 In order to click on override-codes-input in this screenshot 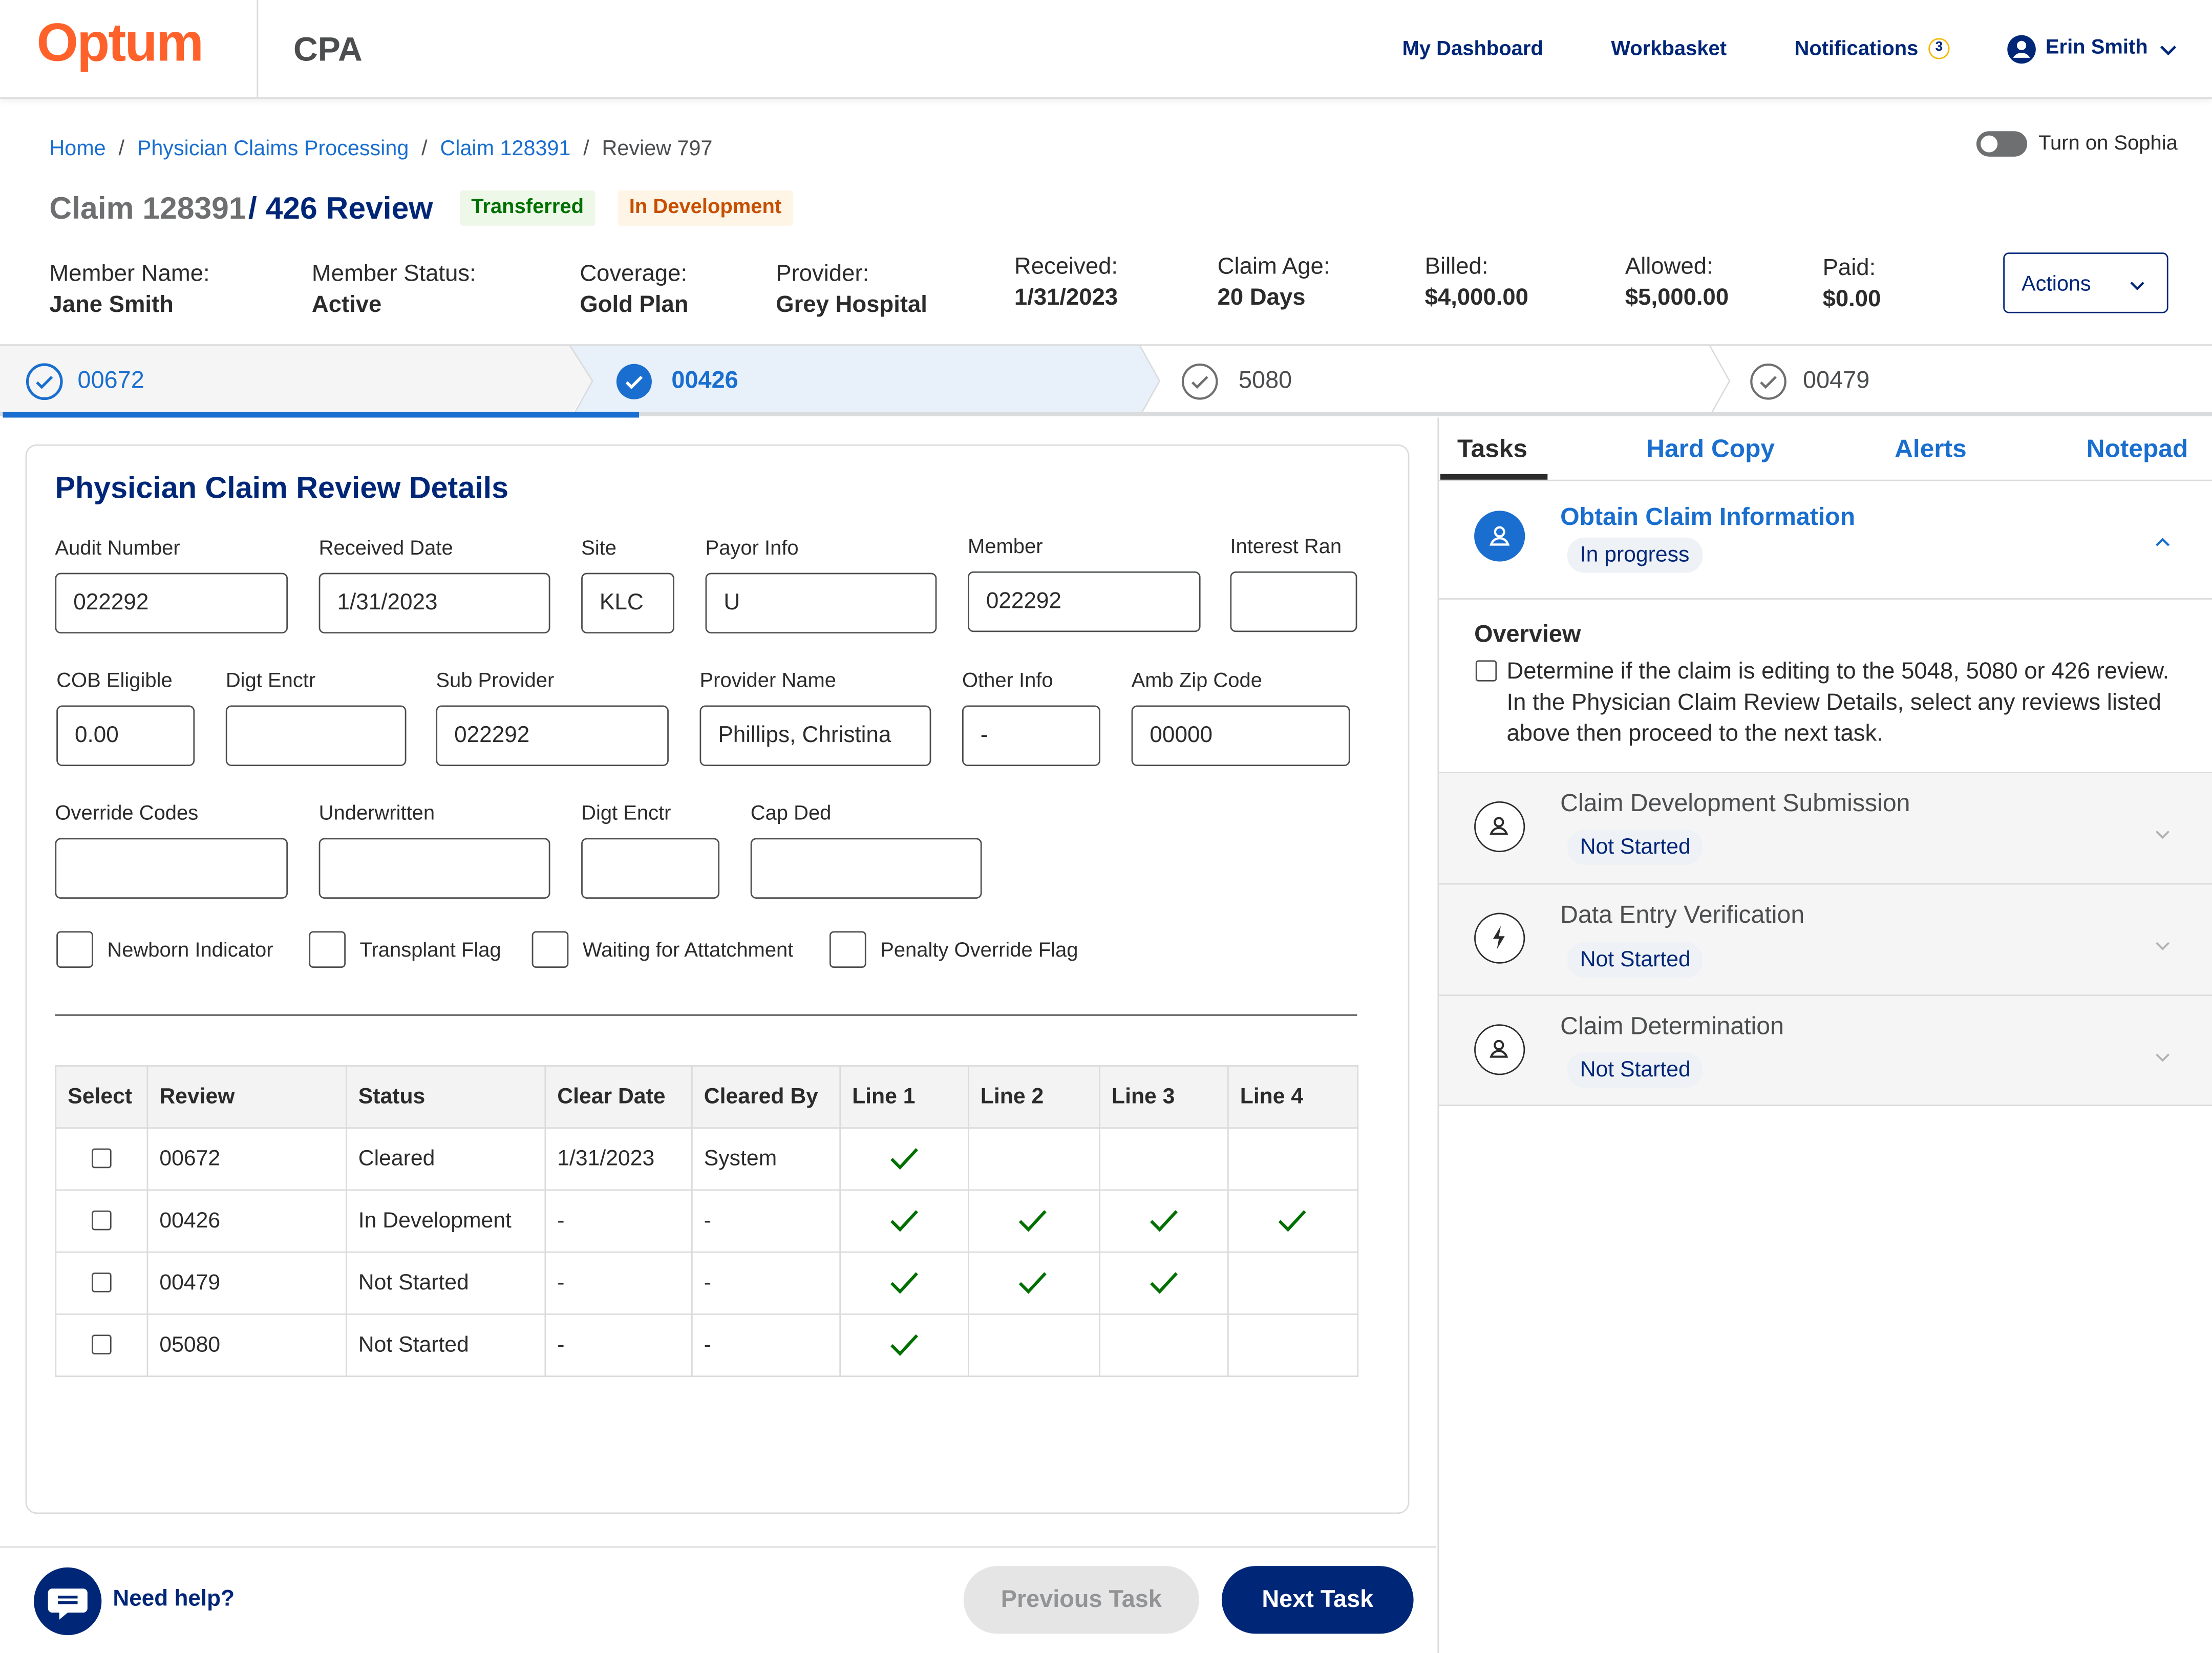, I will do `click(171, 868)`.